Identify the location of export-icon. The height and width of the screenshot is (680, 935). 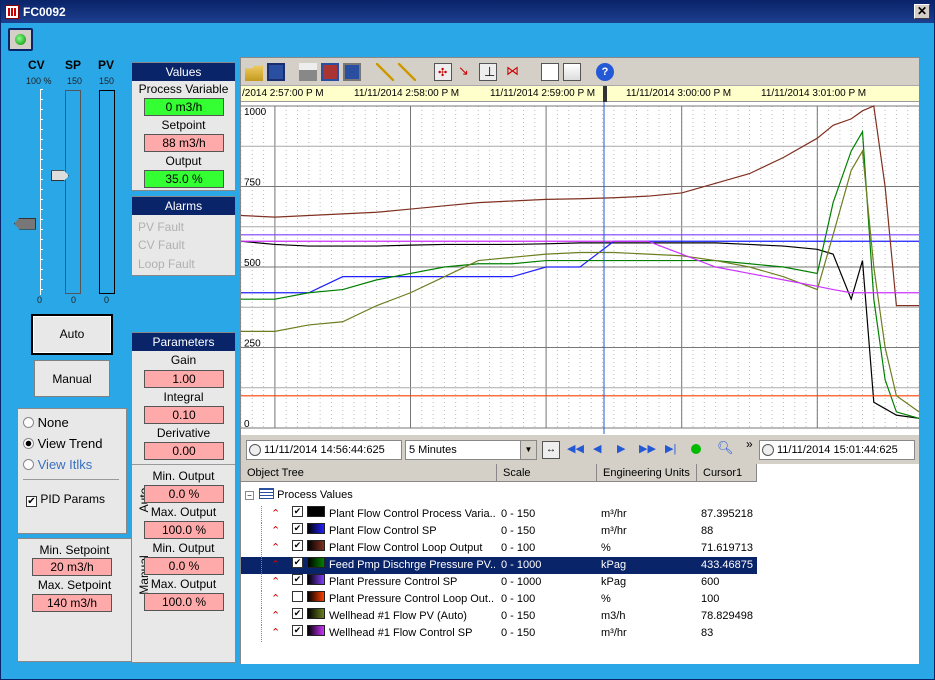
(330, 72).